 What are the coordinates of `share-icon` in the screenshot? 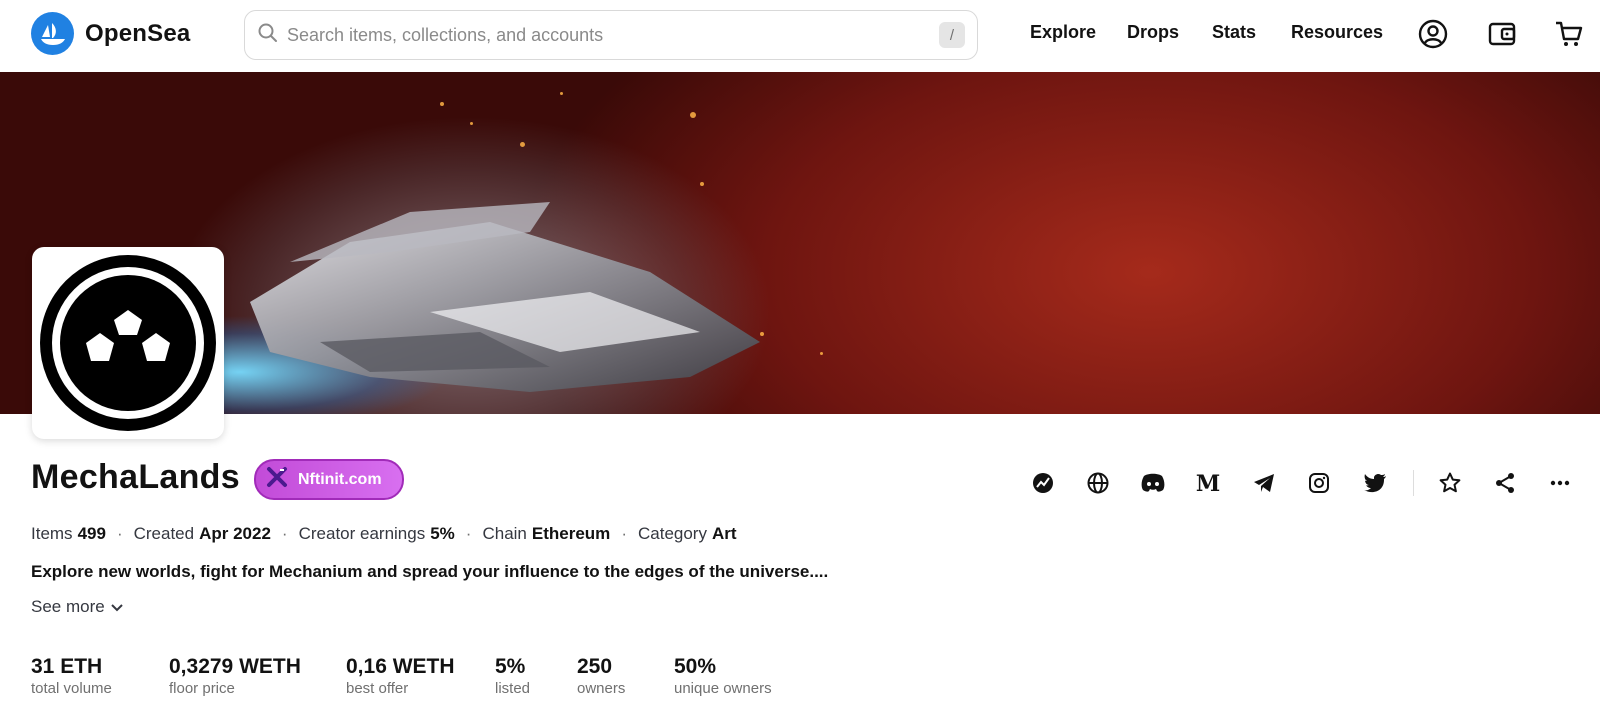 It's located at (1505, 483).